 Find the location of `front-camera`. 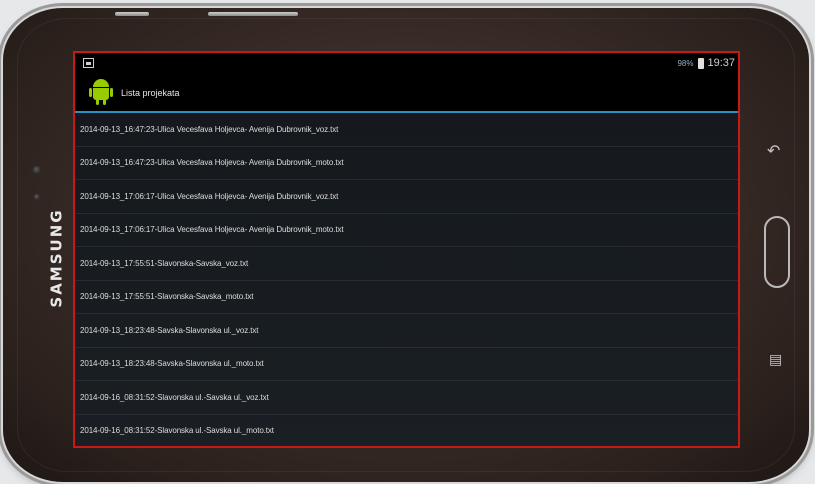

front-camera is located at coordinates (37, 170).